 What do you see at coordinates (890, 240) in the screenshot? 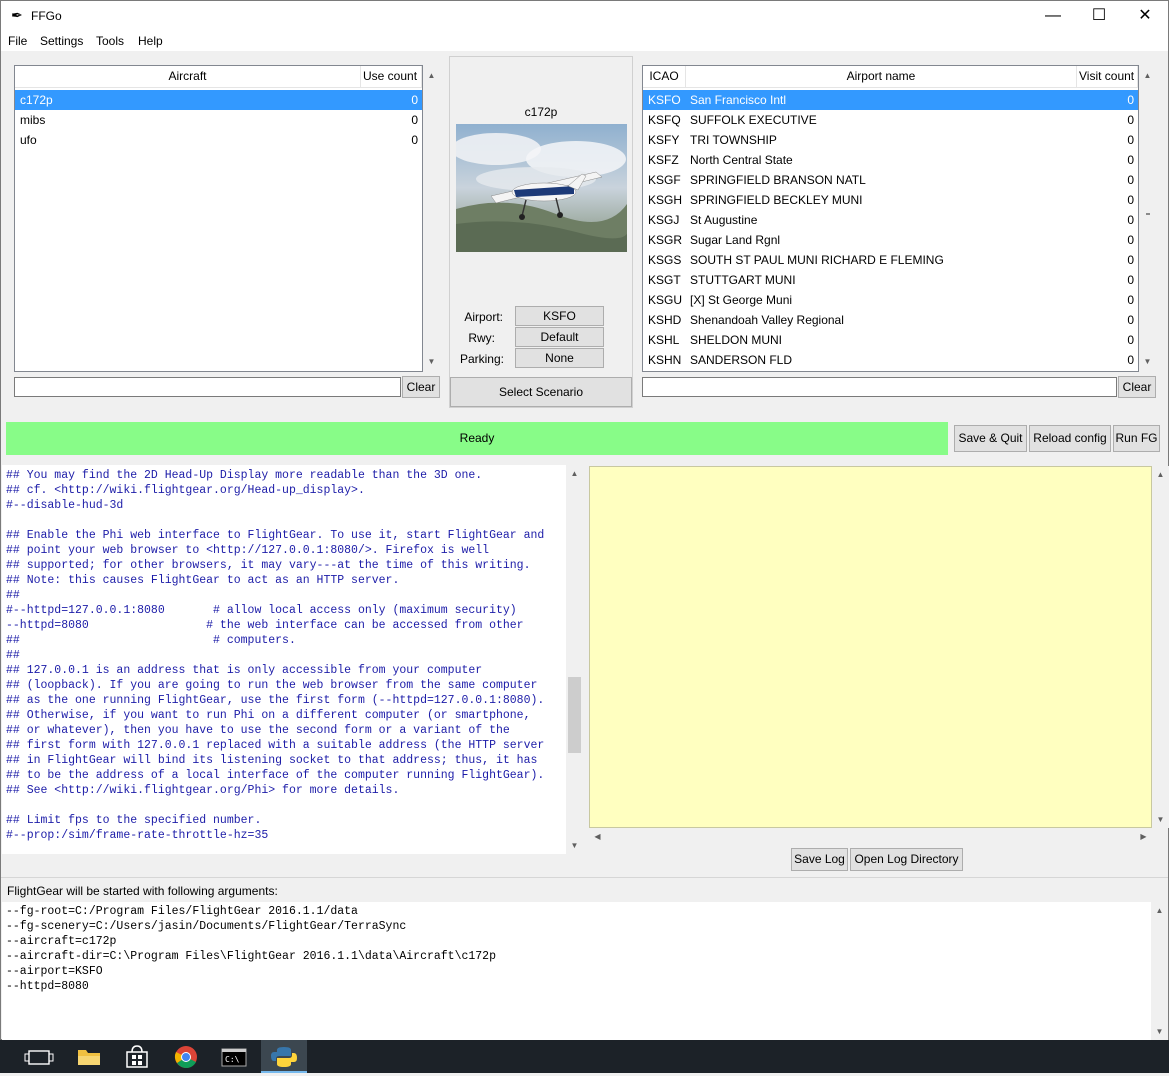
I see `airport-row: KSGR Sugar Land Rgnl 0` at bounding box center [890, 240].